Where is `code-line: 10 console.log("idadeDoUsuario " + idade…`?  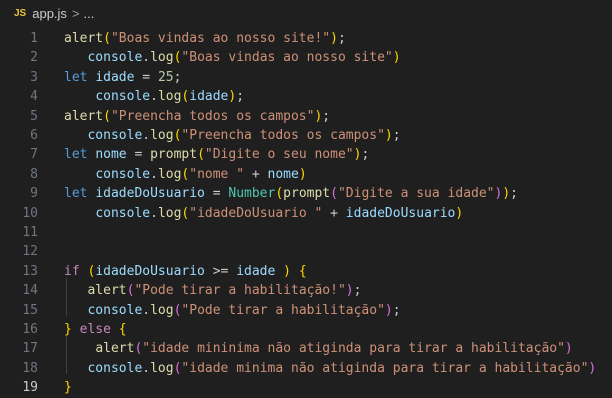
code-line: 10 console.log("idadeDoUsuario " + idade… is located at coordinates (306, 213).